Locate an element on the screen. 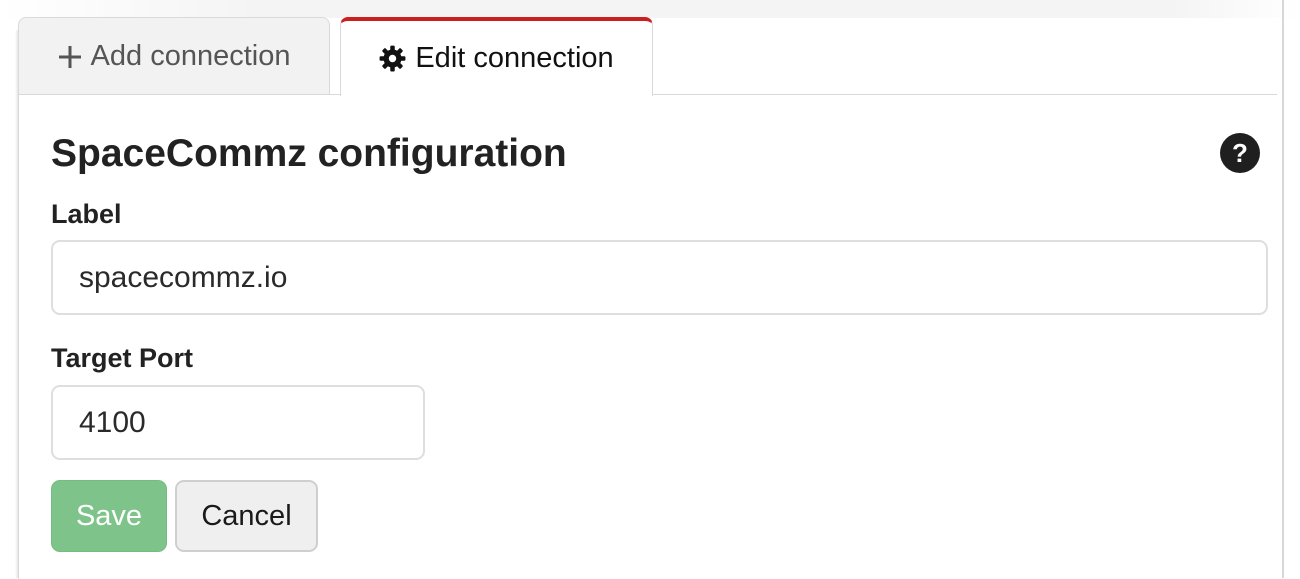  tab-edit-connection-label: Edit connection is located at coordinates (514, 58).